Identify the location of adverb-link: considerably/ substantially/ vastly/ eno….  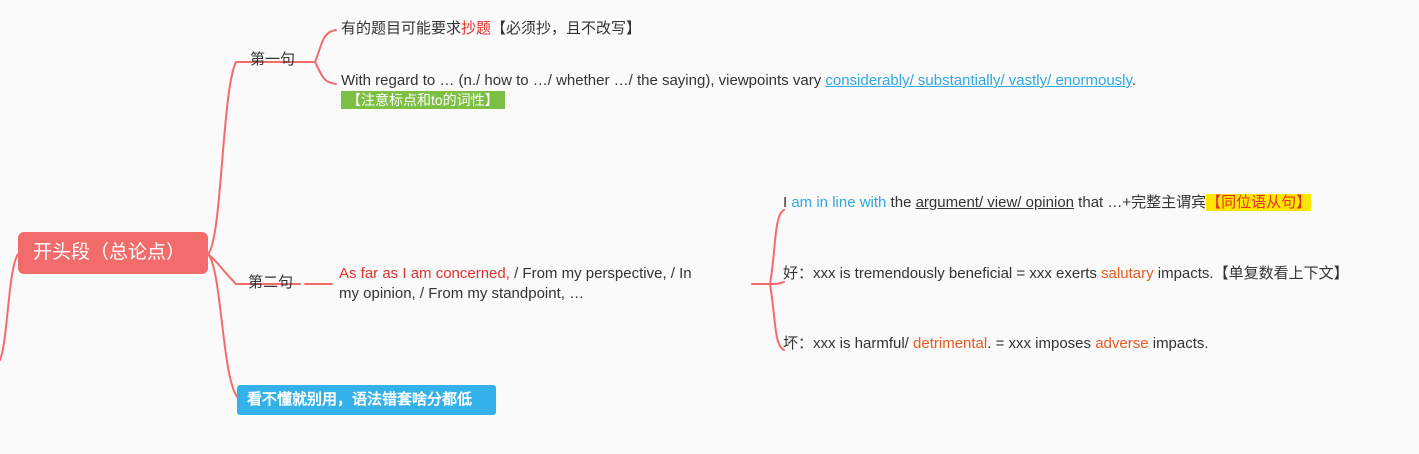
(978, 80).